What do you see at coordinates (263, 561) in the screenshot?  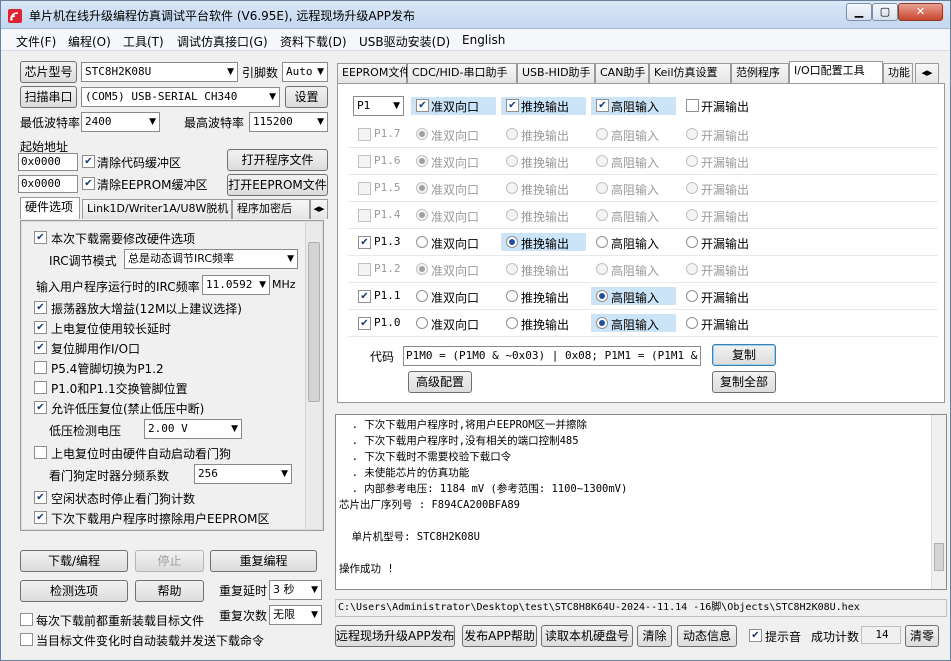 I see `reprogram-button: 重复编程` at bounding box center [263, 561].